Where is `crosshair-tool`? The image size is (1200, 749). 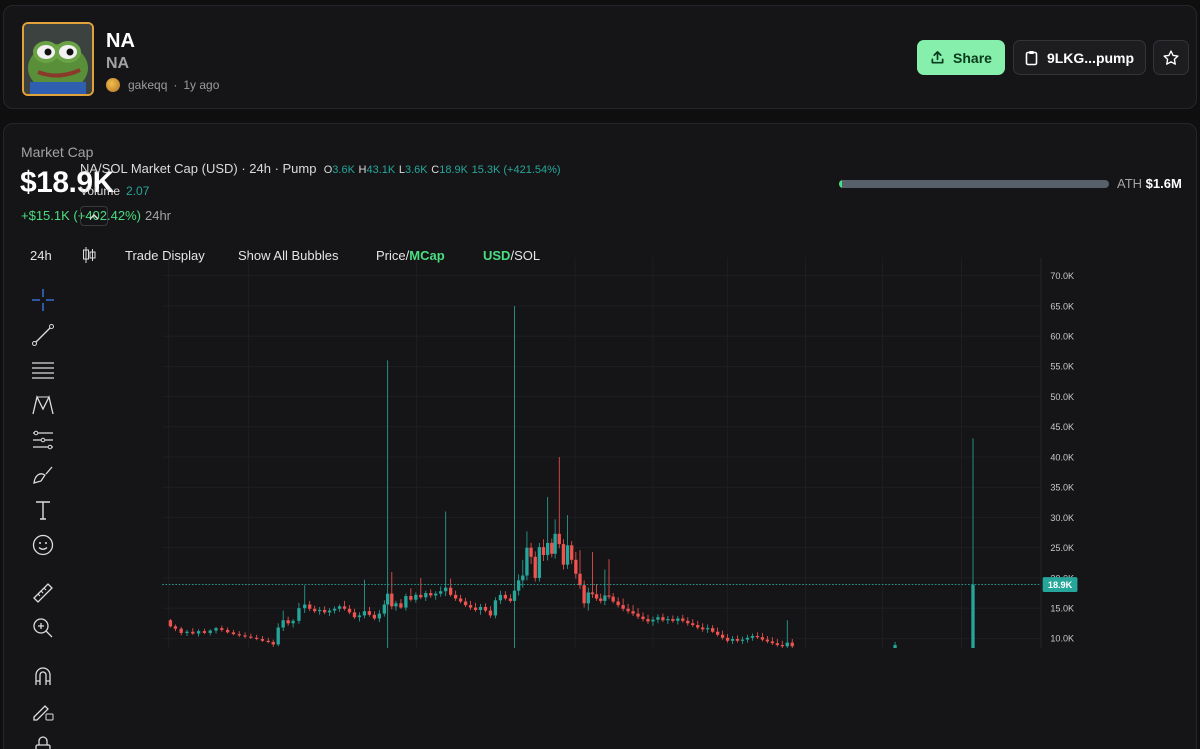
crosshair-tool is located at coordinates (43, 300).